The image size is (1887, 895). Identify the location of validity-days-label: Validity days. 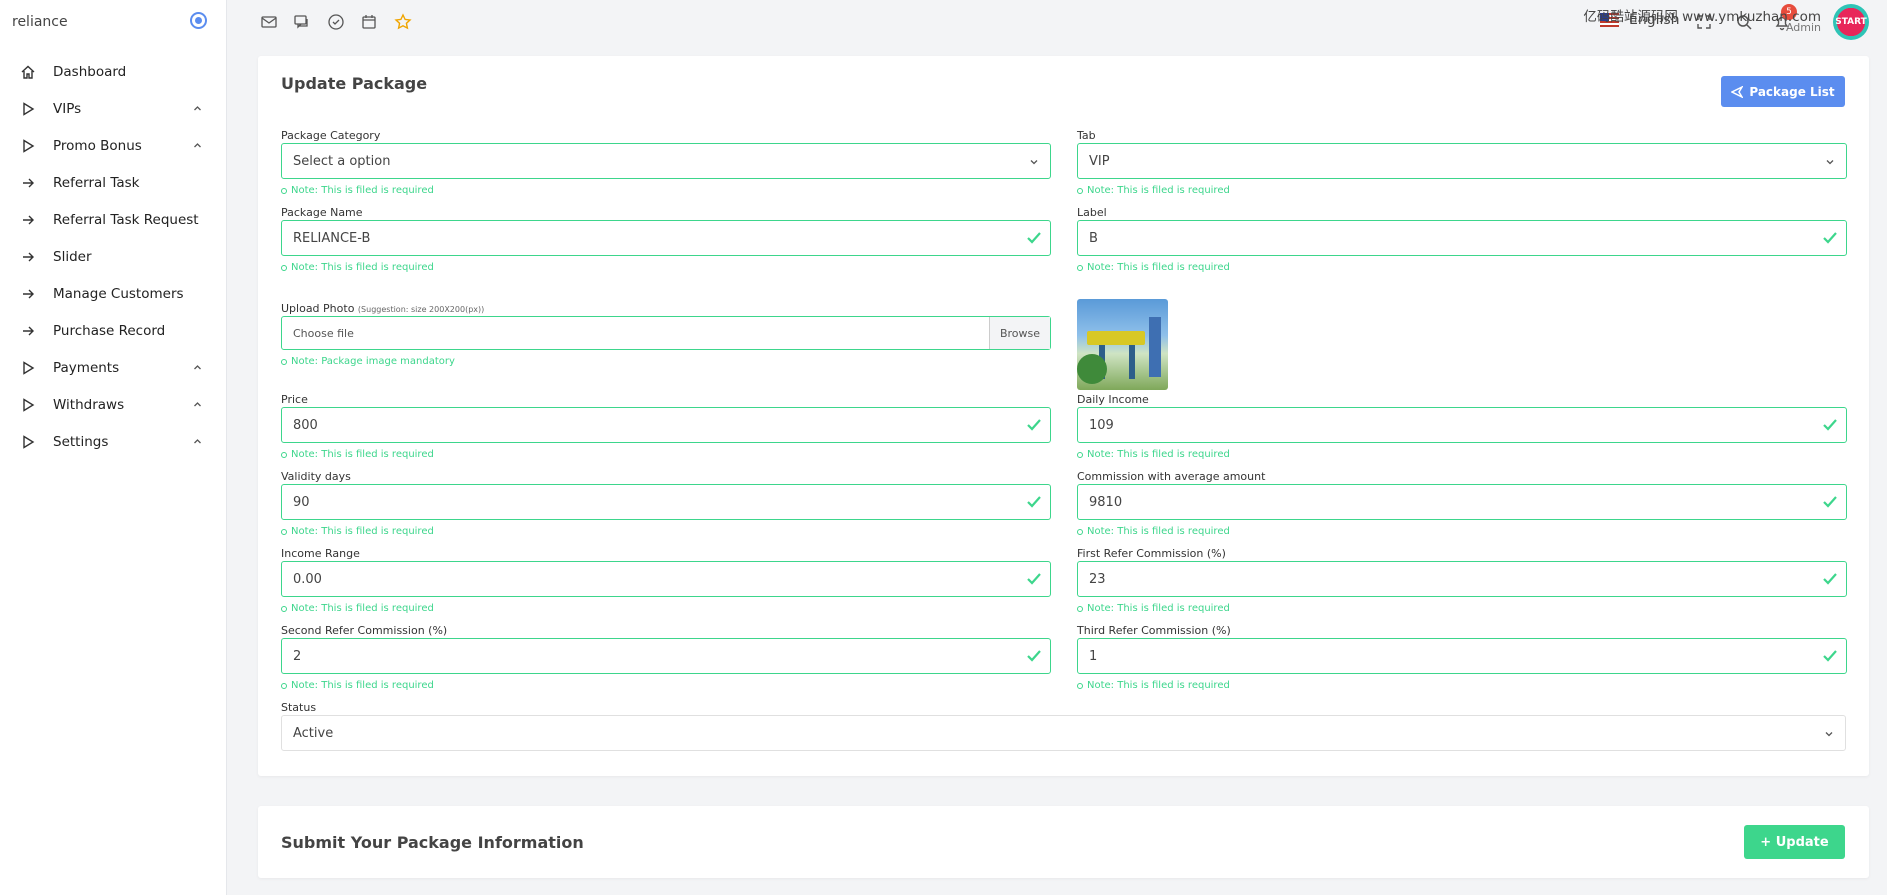
(316, 476).